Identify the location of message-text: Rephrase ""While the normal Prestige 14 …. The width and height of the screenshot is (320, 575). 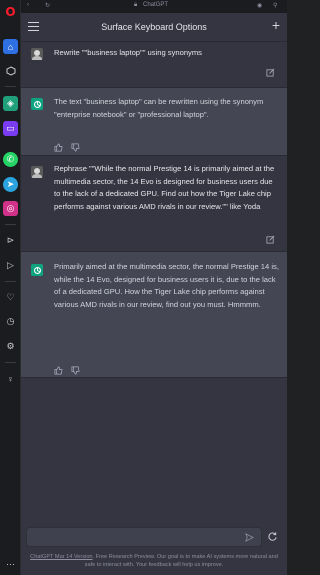
(164, 187).